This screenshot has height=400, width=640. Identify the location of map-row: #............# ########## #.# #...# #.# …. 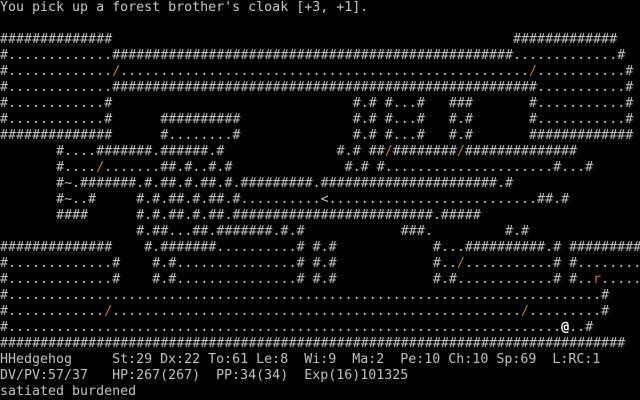
(317, 119).